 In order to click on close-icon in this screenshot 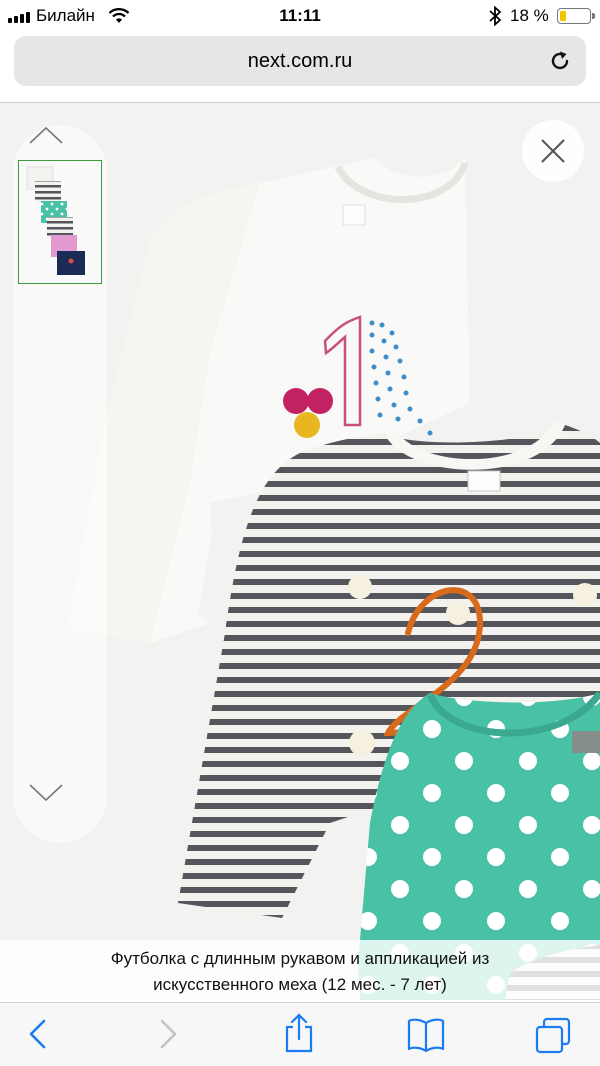, I will do `click(553, 151)`.